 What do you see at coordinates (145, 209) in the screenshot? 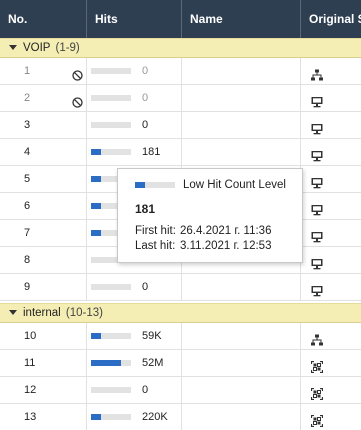
I see `tooltip-hit-count: 181` at bounding box center [145, 209].